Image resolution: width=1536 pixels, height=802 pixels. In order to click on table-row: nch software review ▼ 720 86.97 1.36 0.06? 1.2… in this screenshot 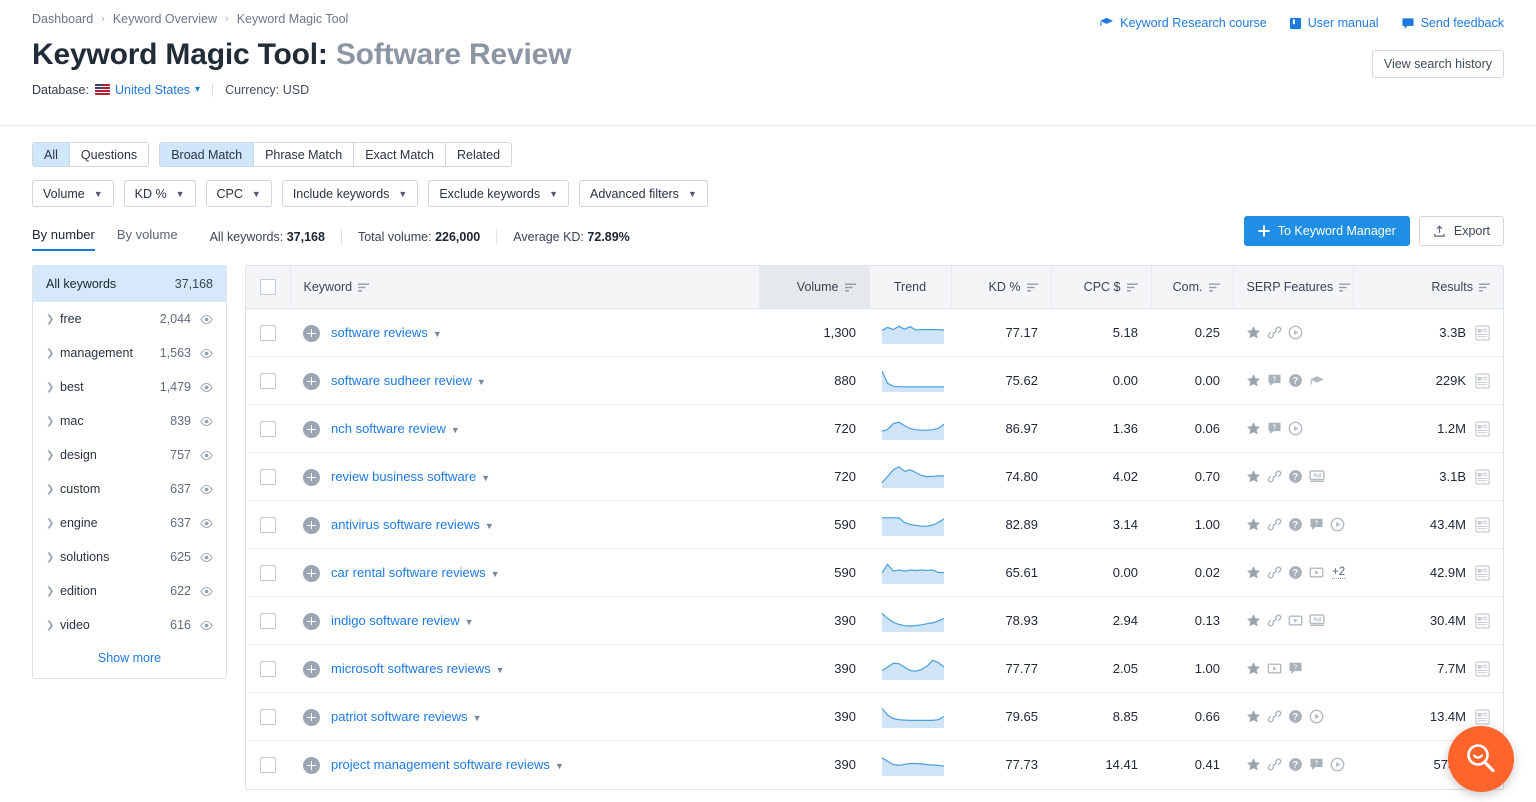, I will do `click(874, 428)`.